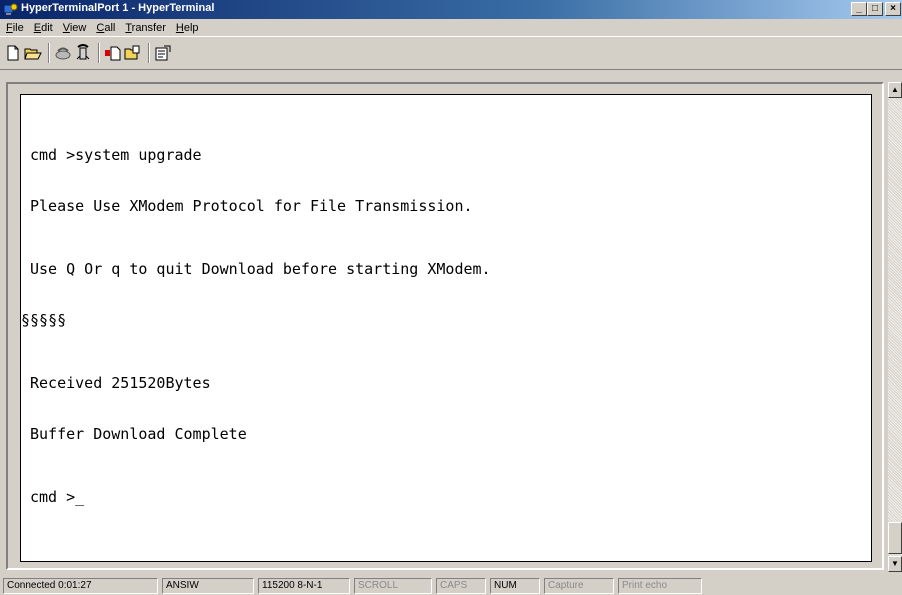 The width and height of the screenshot is (902, 595). I want to click on menu-transfer: Transfer, so click(144, 28).